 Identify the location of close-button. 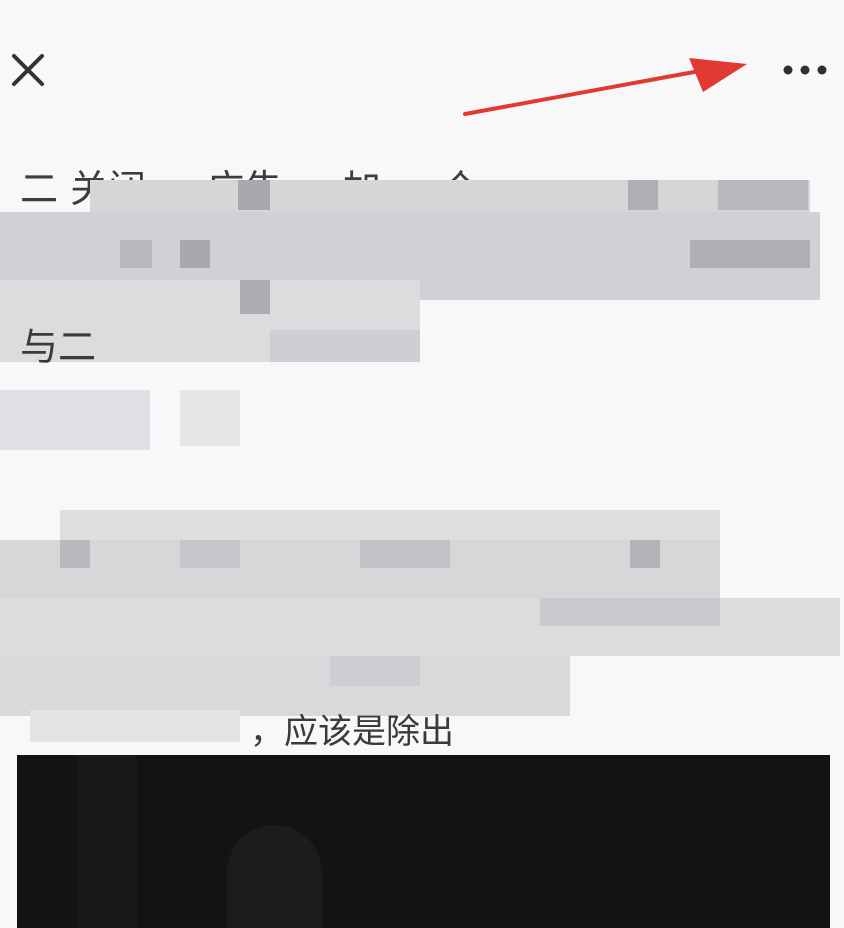
(28, 70).